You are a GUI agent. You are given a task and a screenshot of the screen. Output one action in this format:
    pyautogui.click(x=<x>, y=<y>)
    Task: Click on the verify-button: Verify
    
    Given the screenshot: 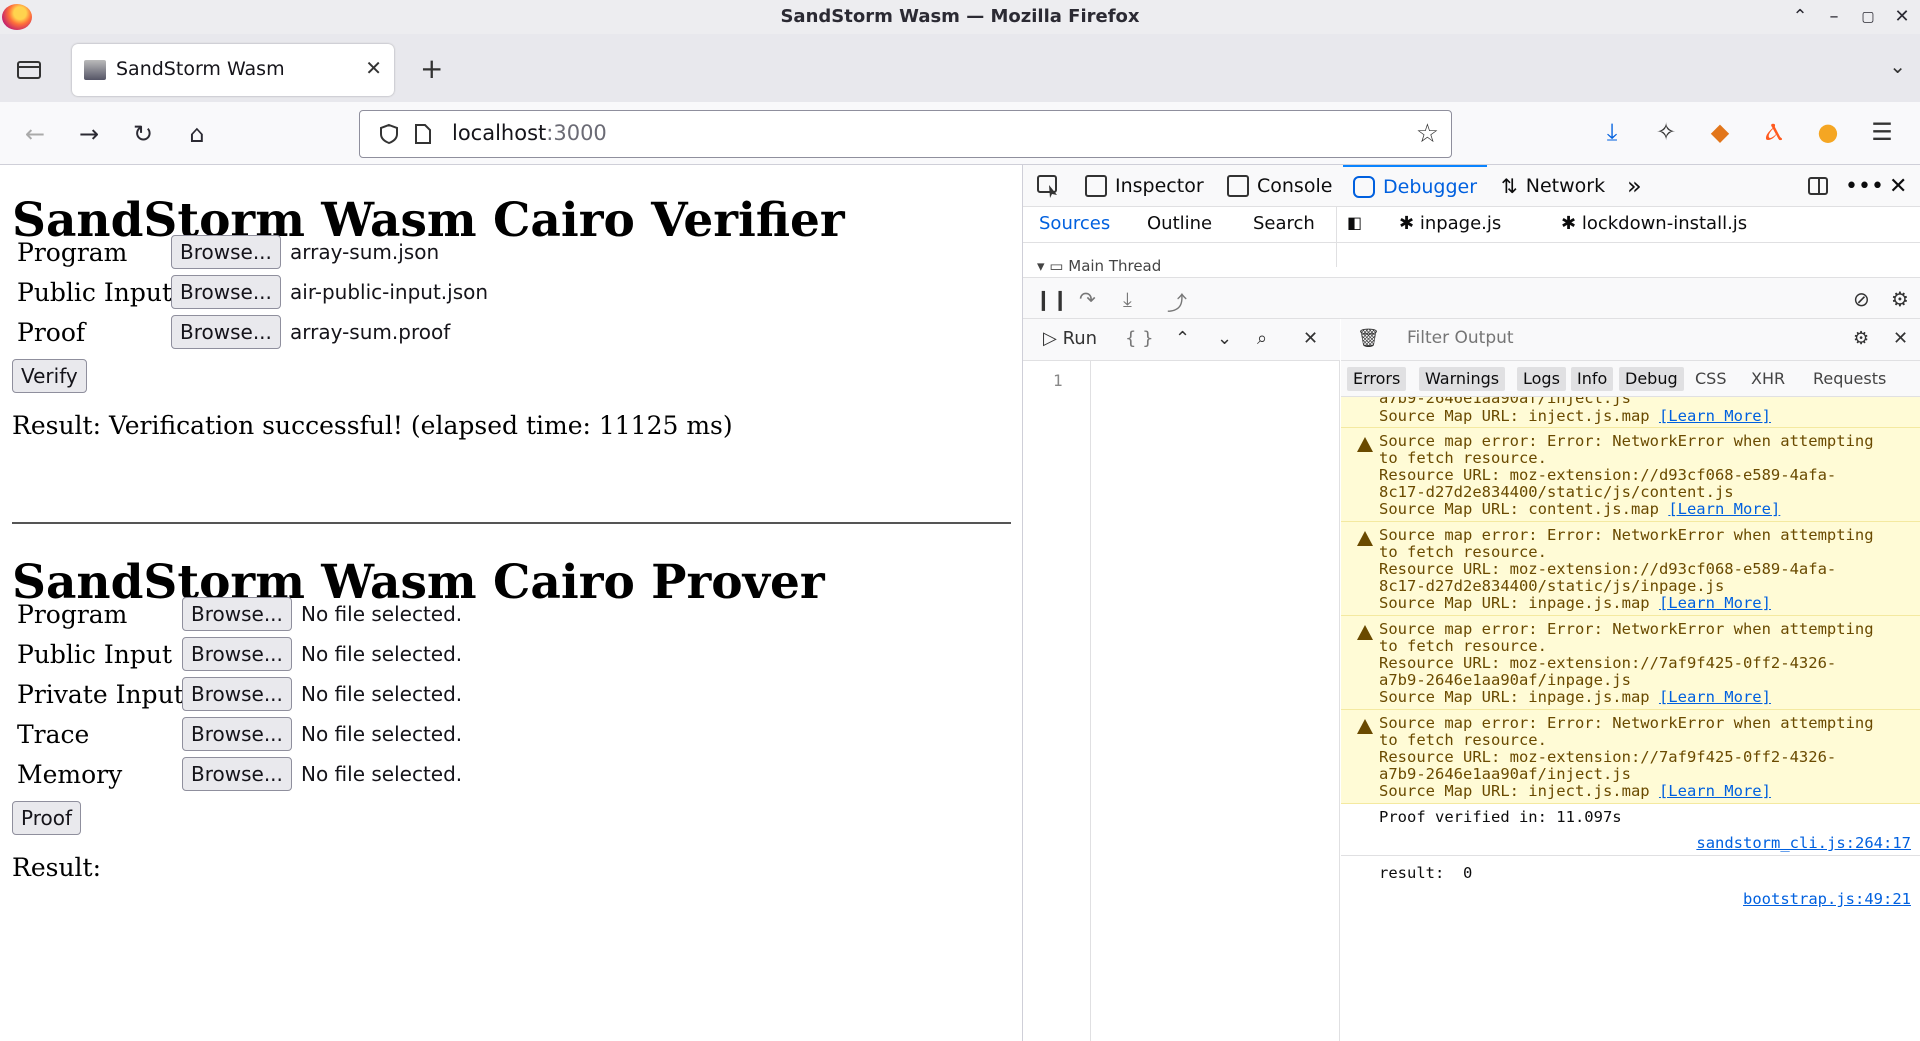 What is the action you would take?
    pyautogui.click(x=49, y=376)
    